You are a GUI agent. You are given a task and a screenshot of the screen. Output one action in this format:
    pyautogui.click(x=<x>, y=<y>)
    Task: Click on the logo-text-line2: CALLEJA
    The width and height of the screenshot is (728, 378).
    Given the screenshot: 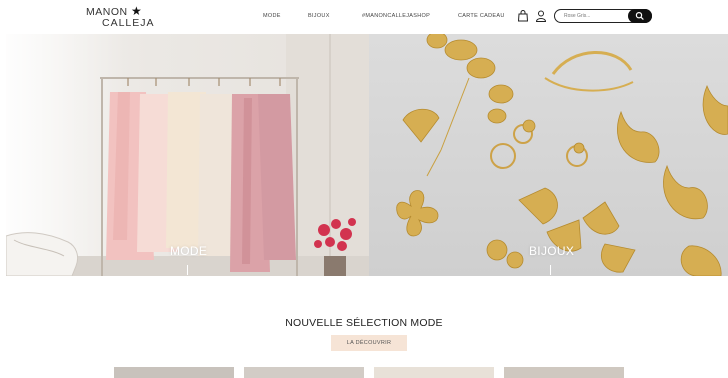 What is the action you would take?
    pyautogui.click(x=128, y=23)
    